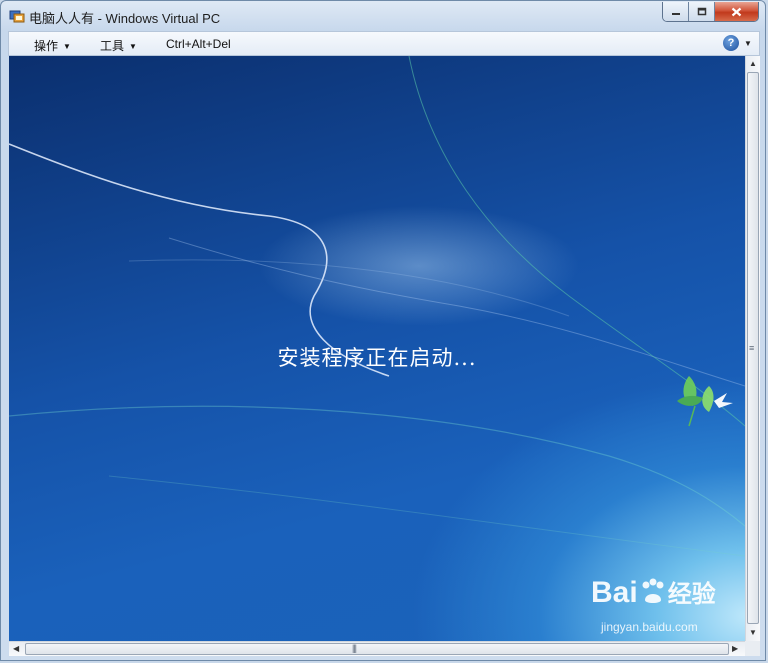 The width and height of the screenshot is (768, 663). I want to click on title-bar: 电脑人人有 - Windows Virtual PC, so click(383, 16).